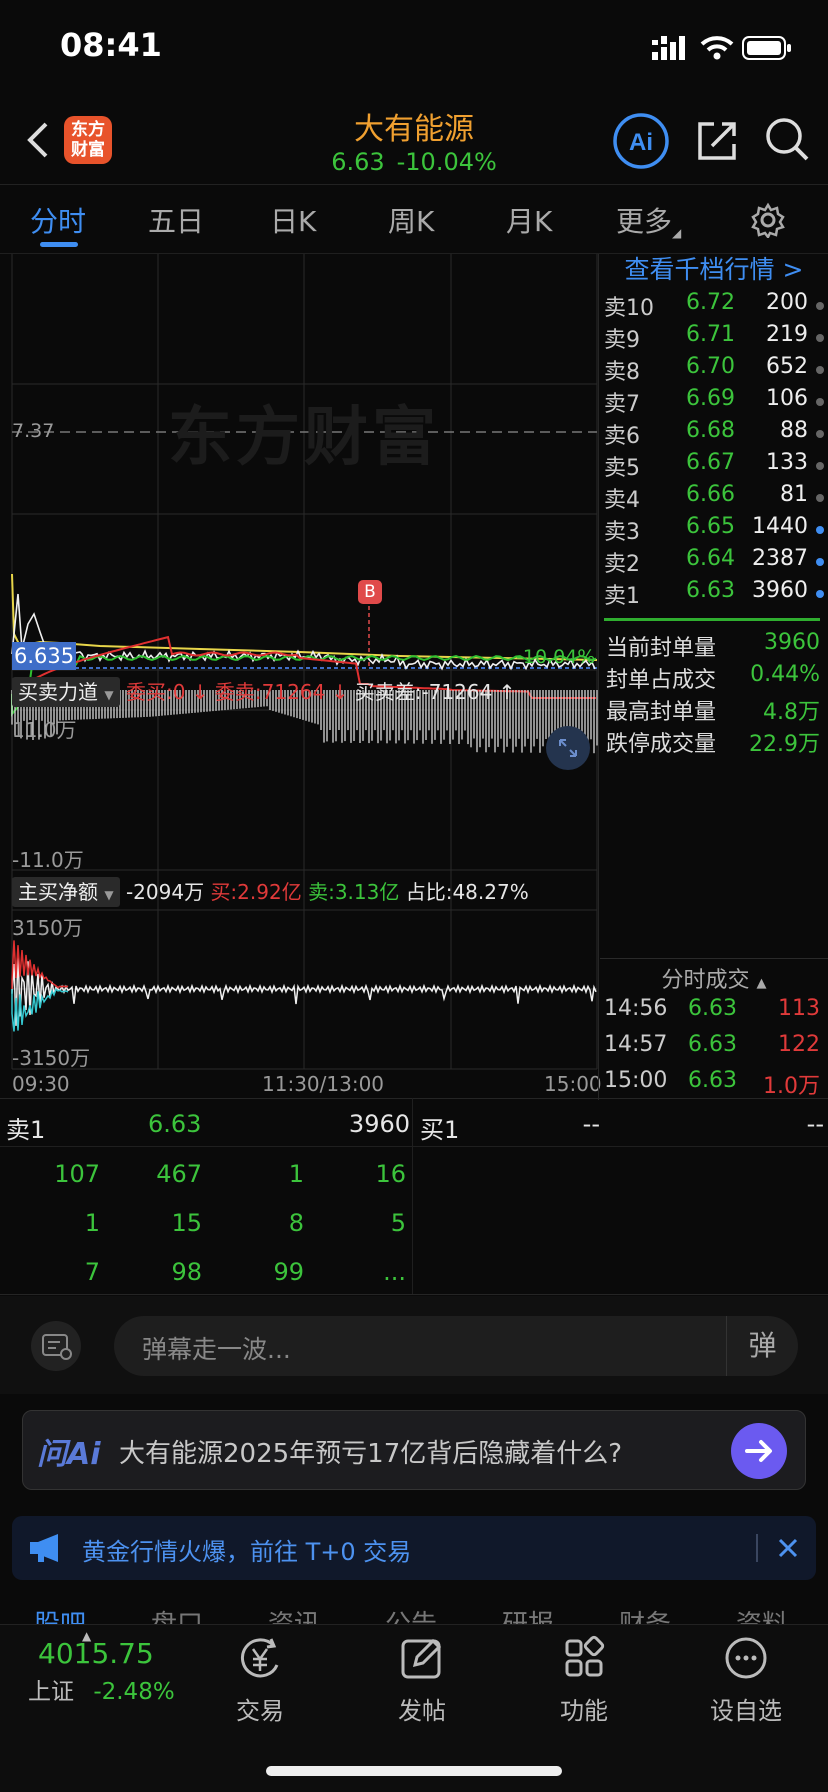 The image size is (828, 1792). What do you see at coordinates (58, 220) in the screenshot?
I see `tab-intraday: 分时` at bounding box center [58, 220].